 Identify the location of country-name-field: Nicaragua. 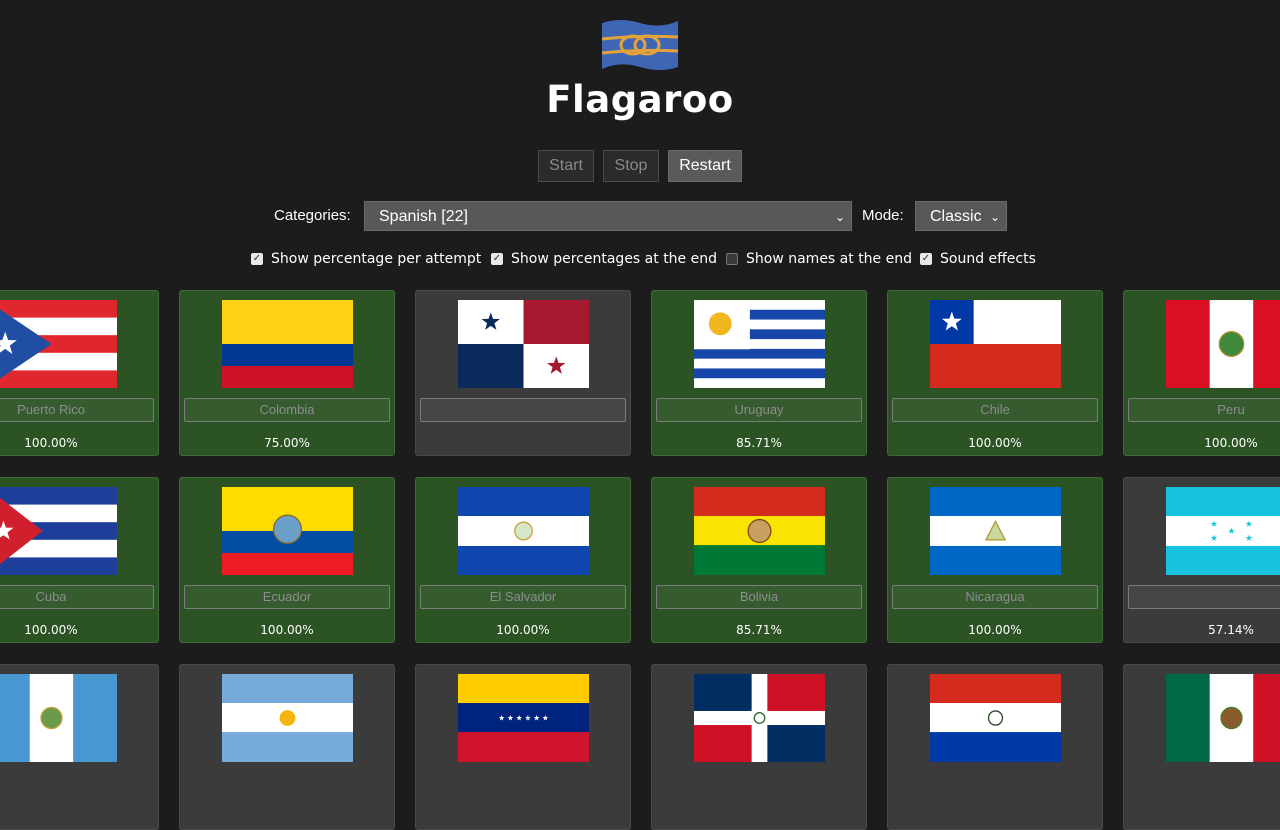
(995, 597).